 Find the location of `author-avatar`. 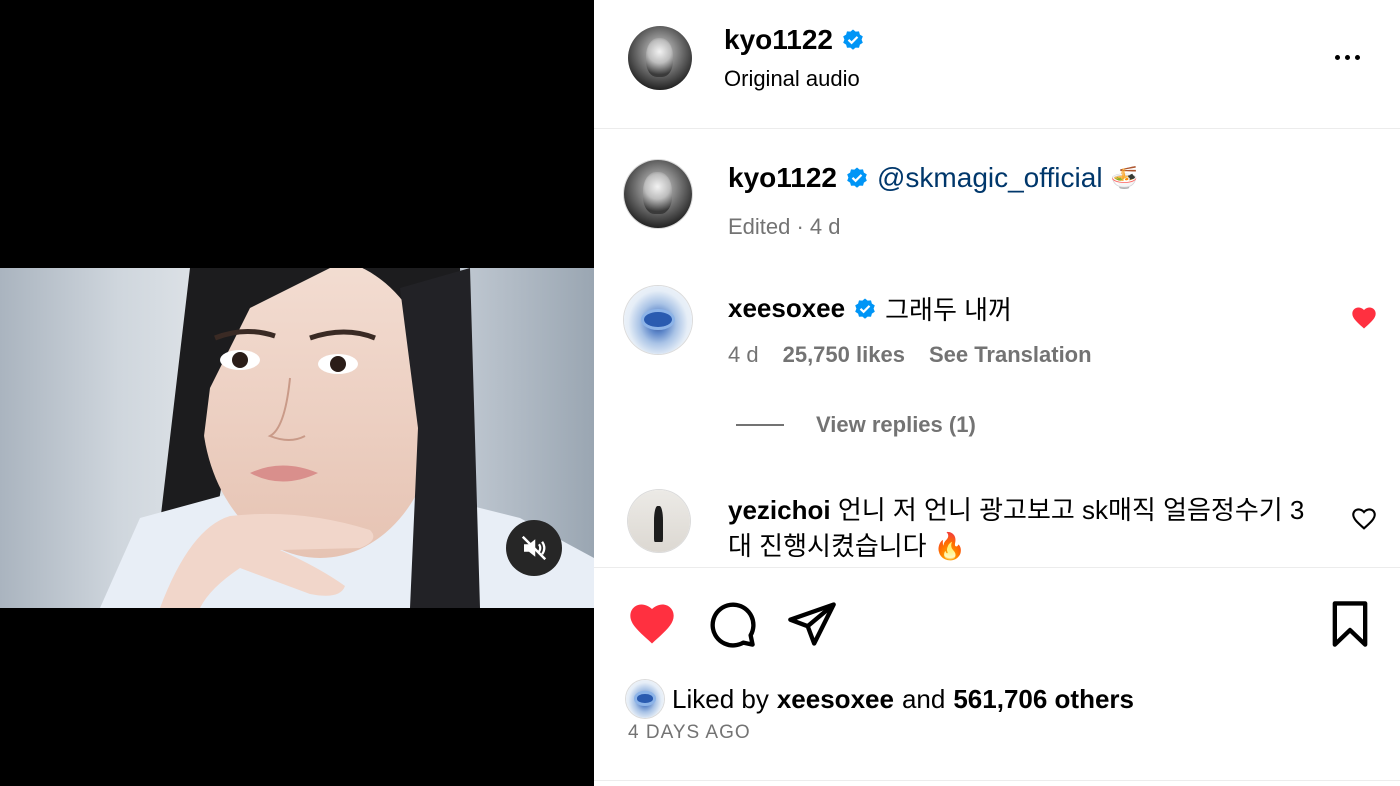

author-avatar is located at coordinates (660, 58).